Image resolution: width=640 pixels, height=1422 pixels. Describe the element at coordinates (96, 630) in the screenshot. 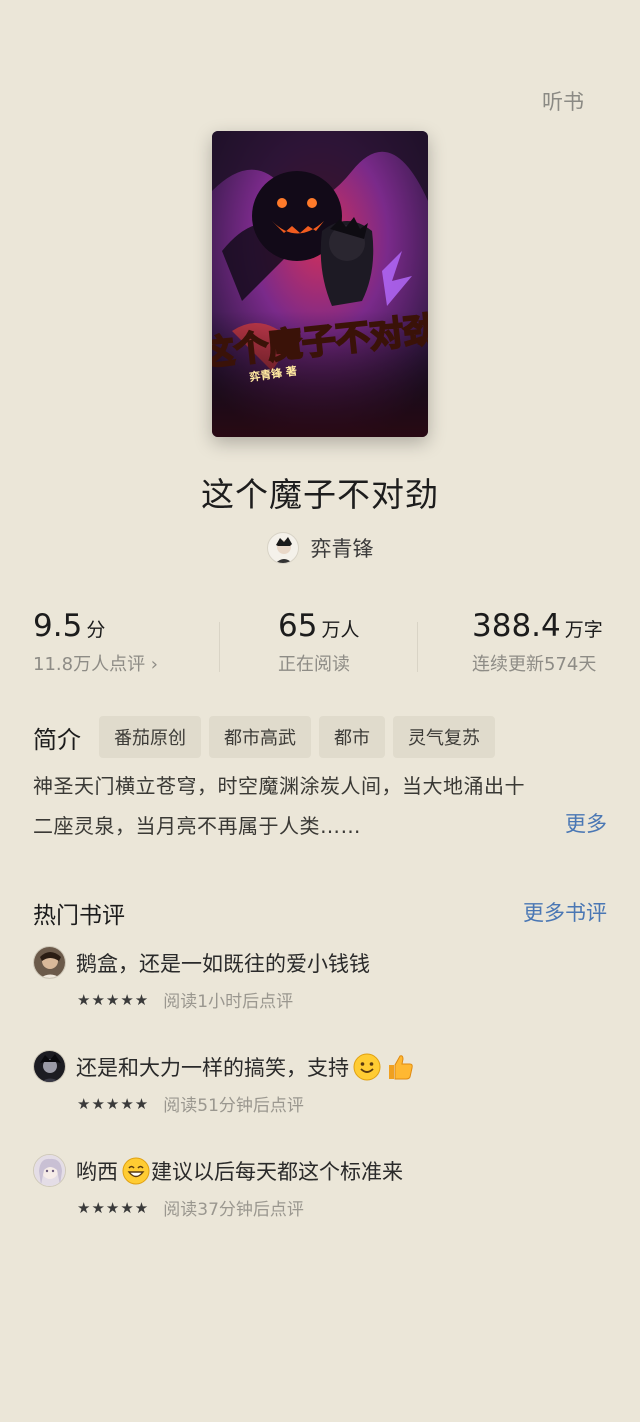

I see `rating-unit: 分` at that location.